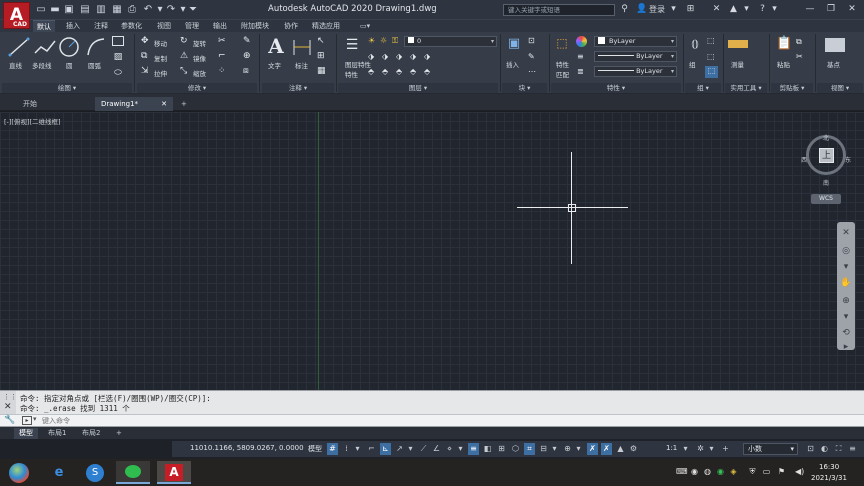  What do you see at coordinates (733, 9) in the screenshot?
I see `a360-icon: ▲` at bounding box center [733, 9].